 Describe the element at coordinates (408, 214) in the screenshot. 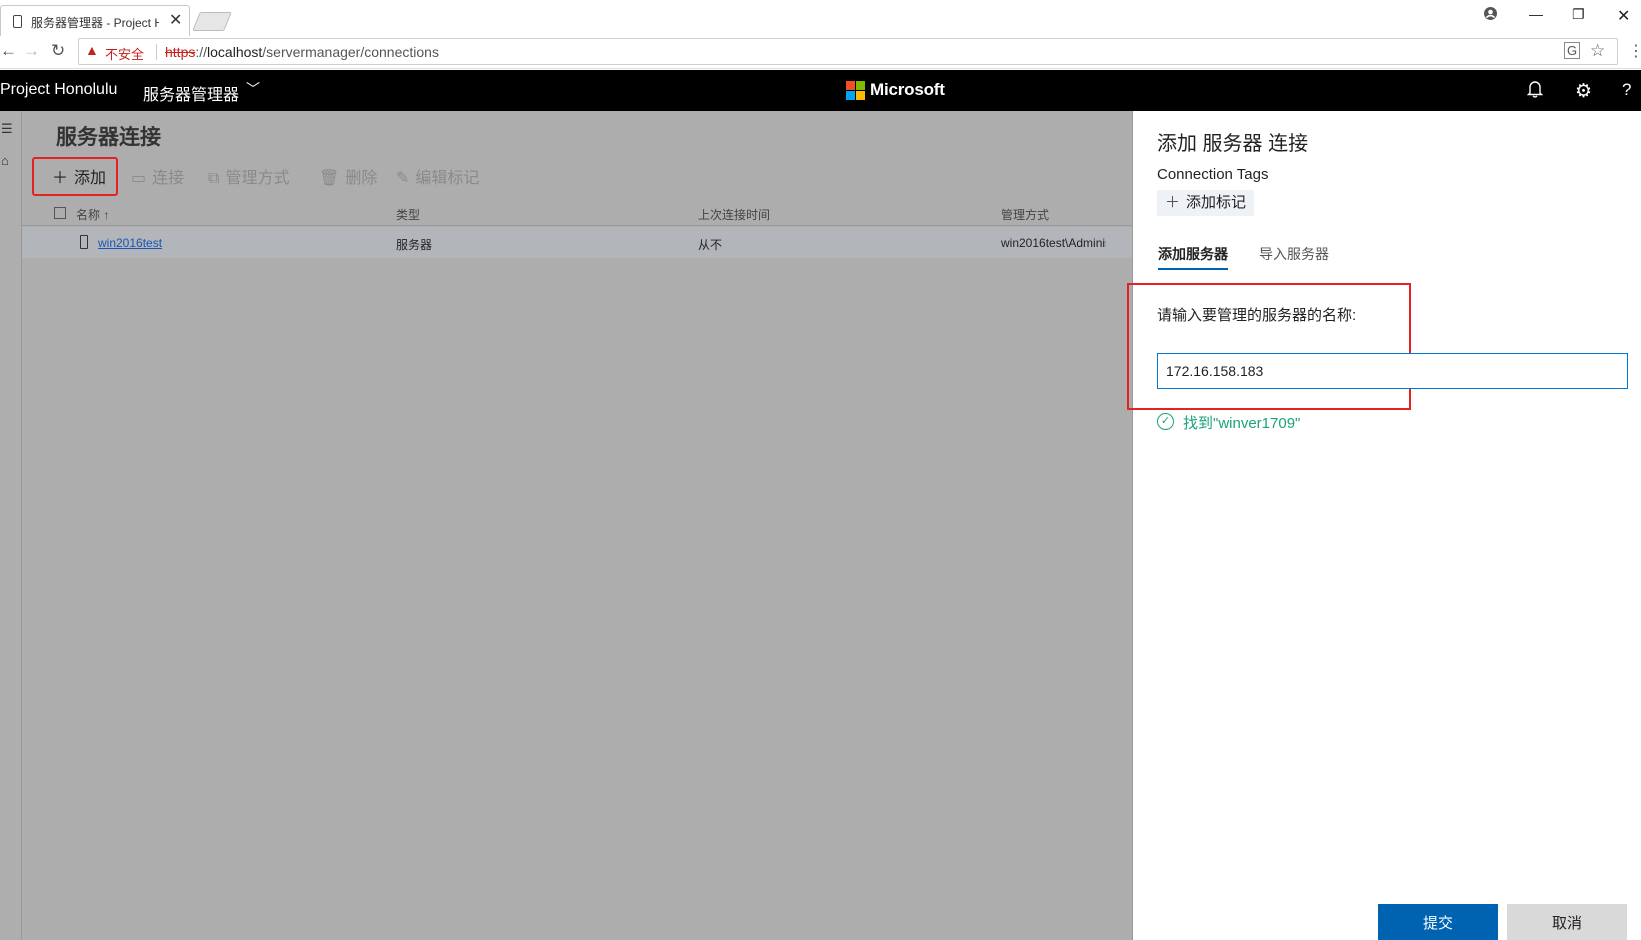

I see `column-header-type: 类型` at that location.